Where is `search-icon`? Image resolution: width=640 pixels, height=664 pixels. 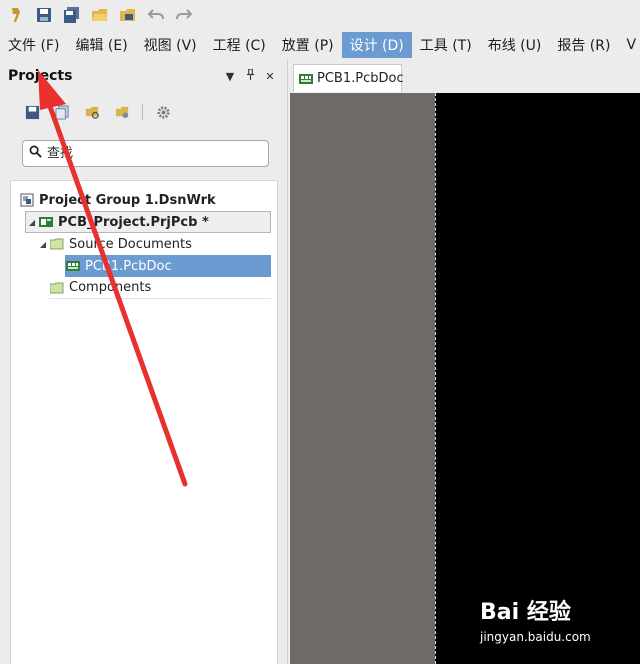
search-icon is located at coordinates (35, 153).